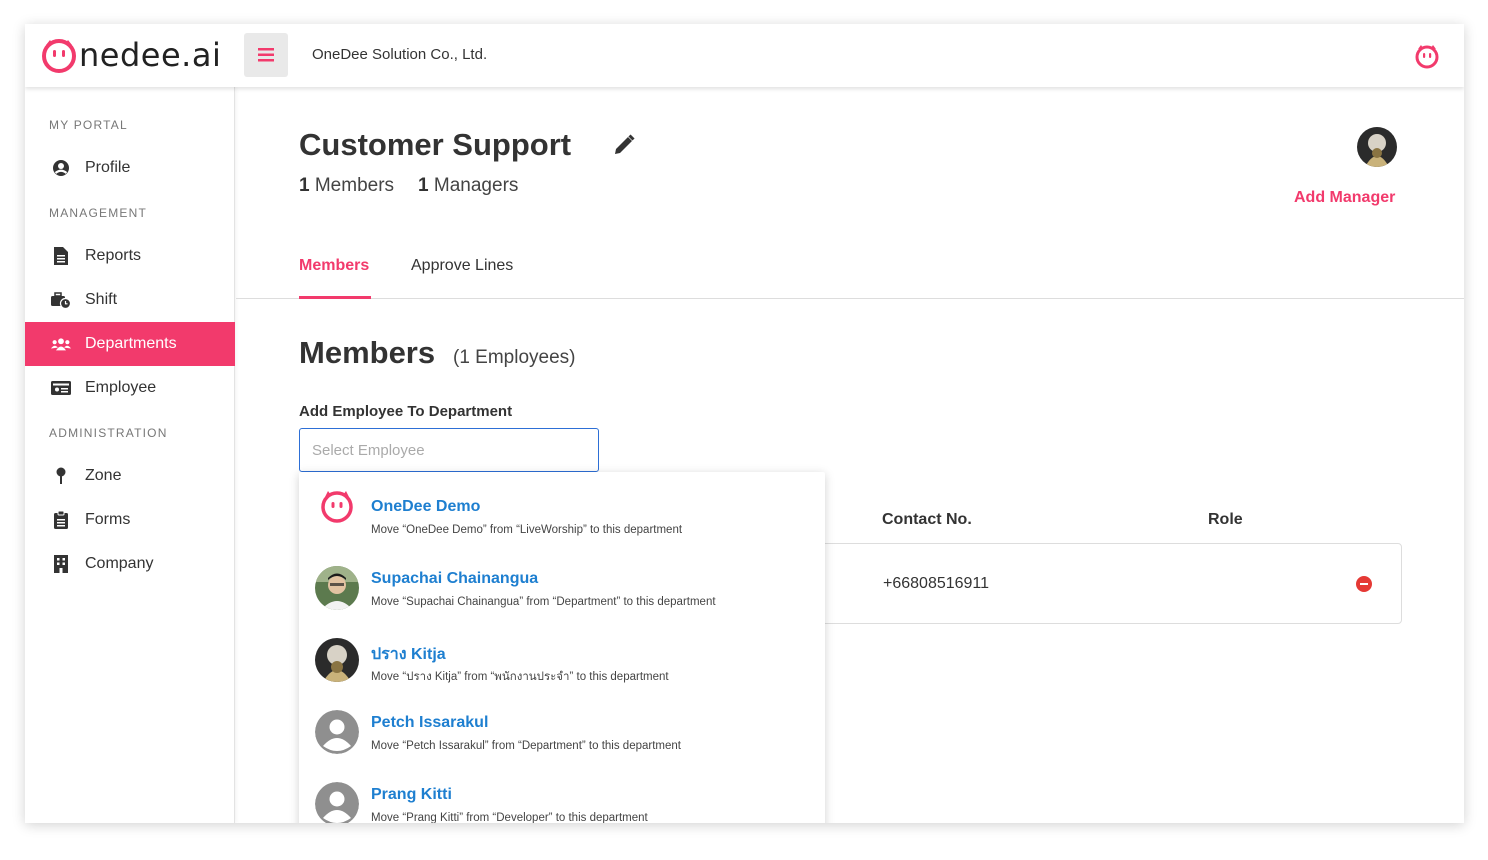 Image resolution: width=1488 pixels, height=860 pixels. What do you see at coordinates (59, 56) in the screenshot?
I see `onedee-logo-icon` at bounding box center [59, 56].